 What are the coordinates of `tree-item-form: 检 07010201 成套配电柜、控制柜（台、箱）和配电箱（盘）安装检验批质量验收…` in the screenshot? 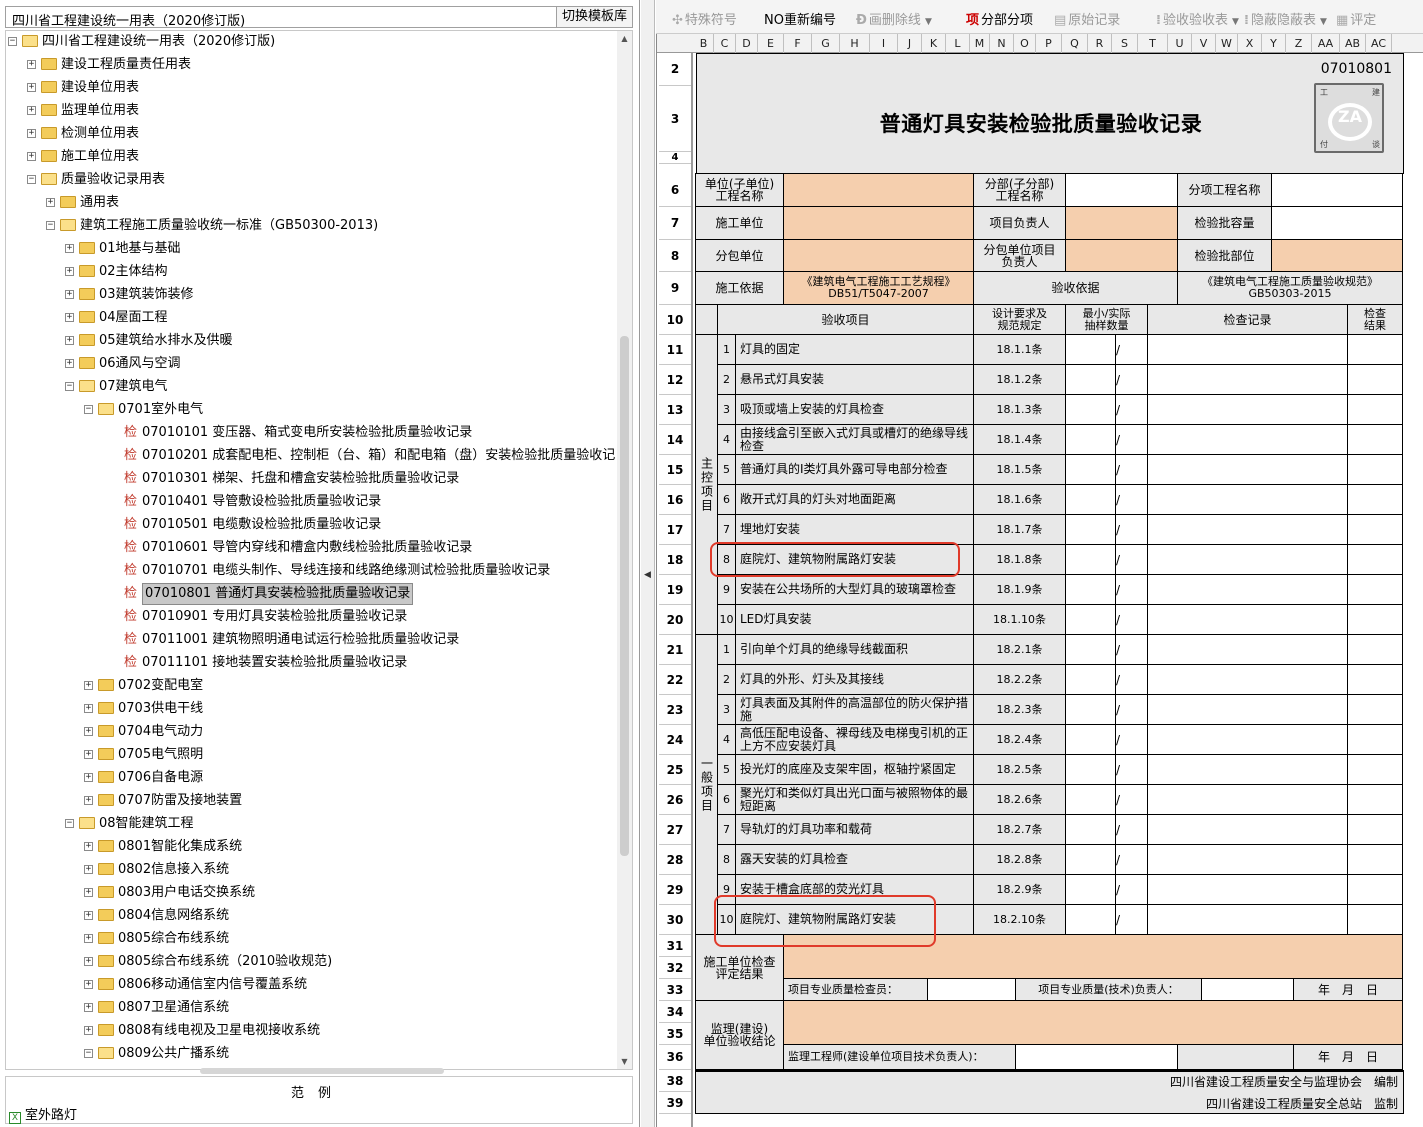 It's located at (311, 456).